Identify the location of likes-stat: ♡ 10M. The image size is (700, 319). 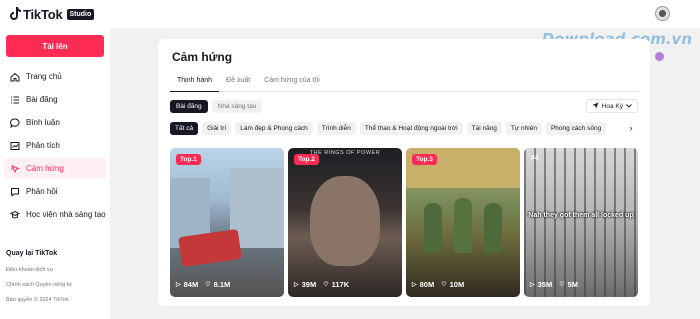
(452, 284).